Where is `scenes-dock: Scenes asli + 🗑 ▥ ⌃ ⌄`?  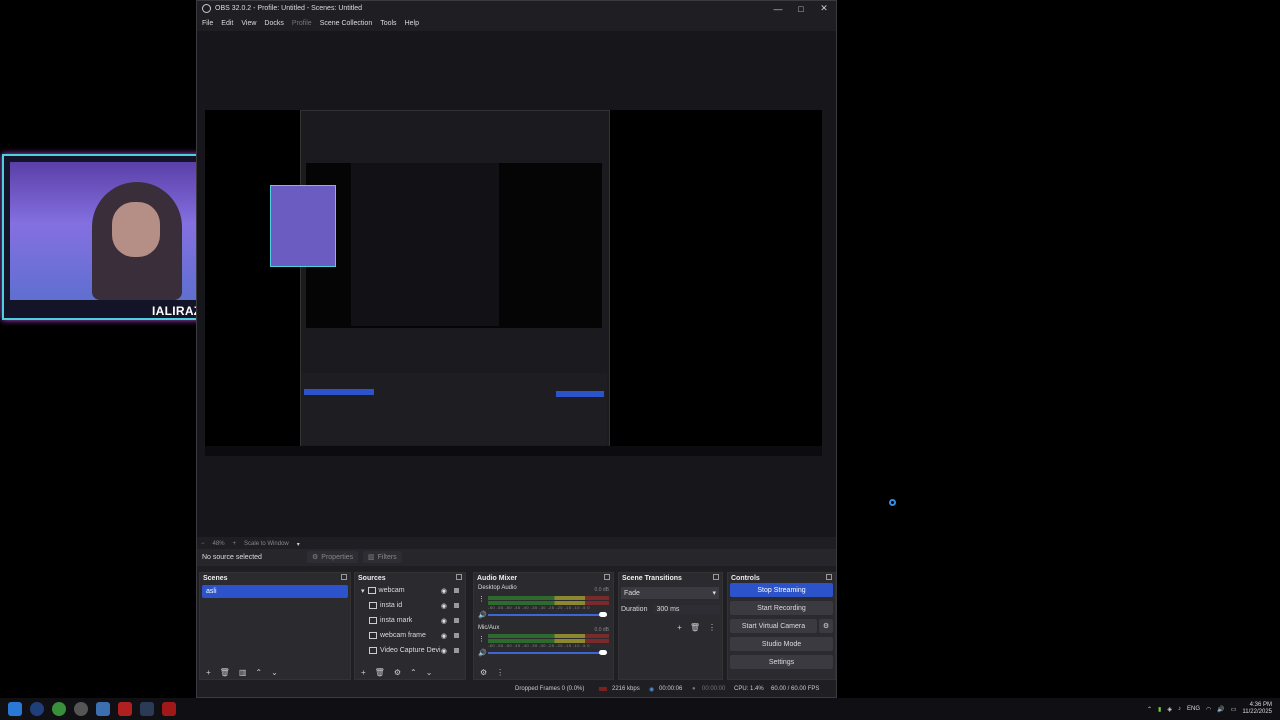 scenes-dock: Scenes asli + 🗑 ▥ ⌃ ⌄ is located at coordinates (275, 626).